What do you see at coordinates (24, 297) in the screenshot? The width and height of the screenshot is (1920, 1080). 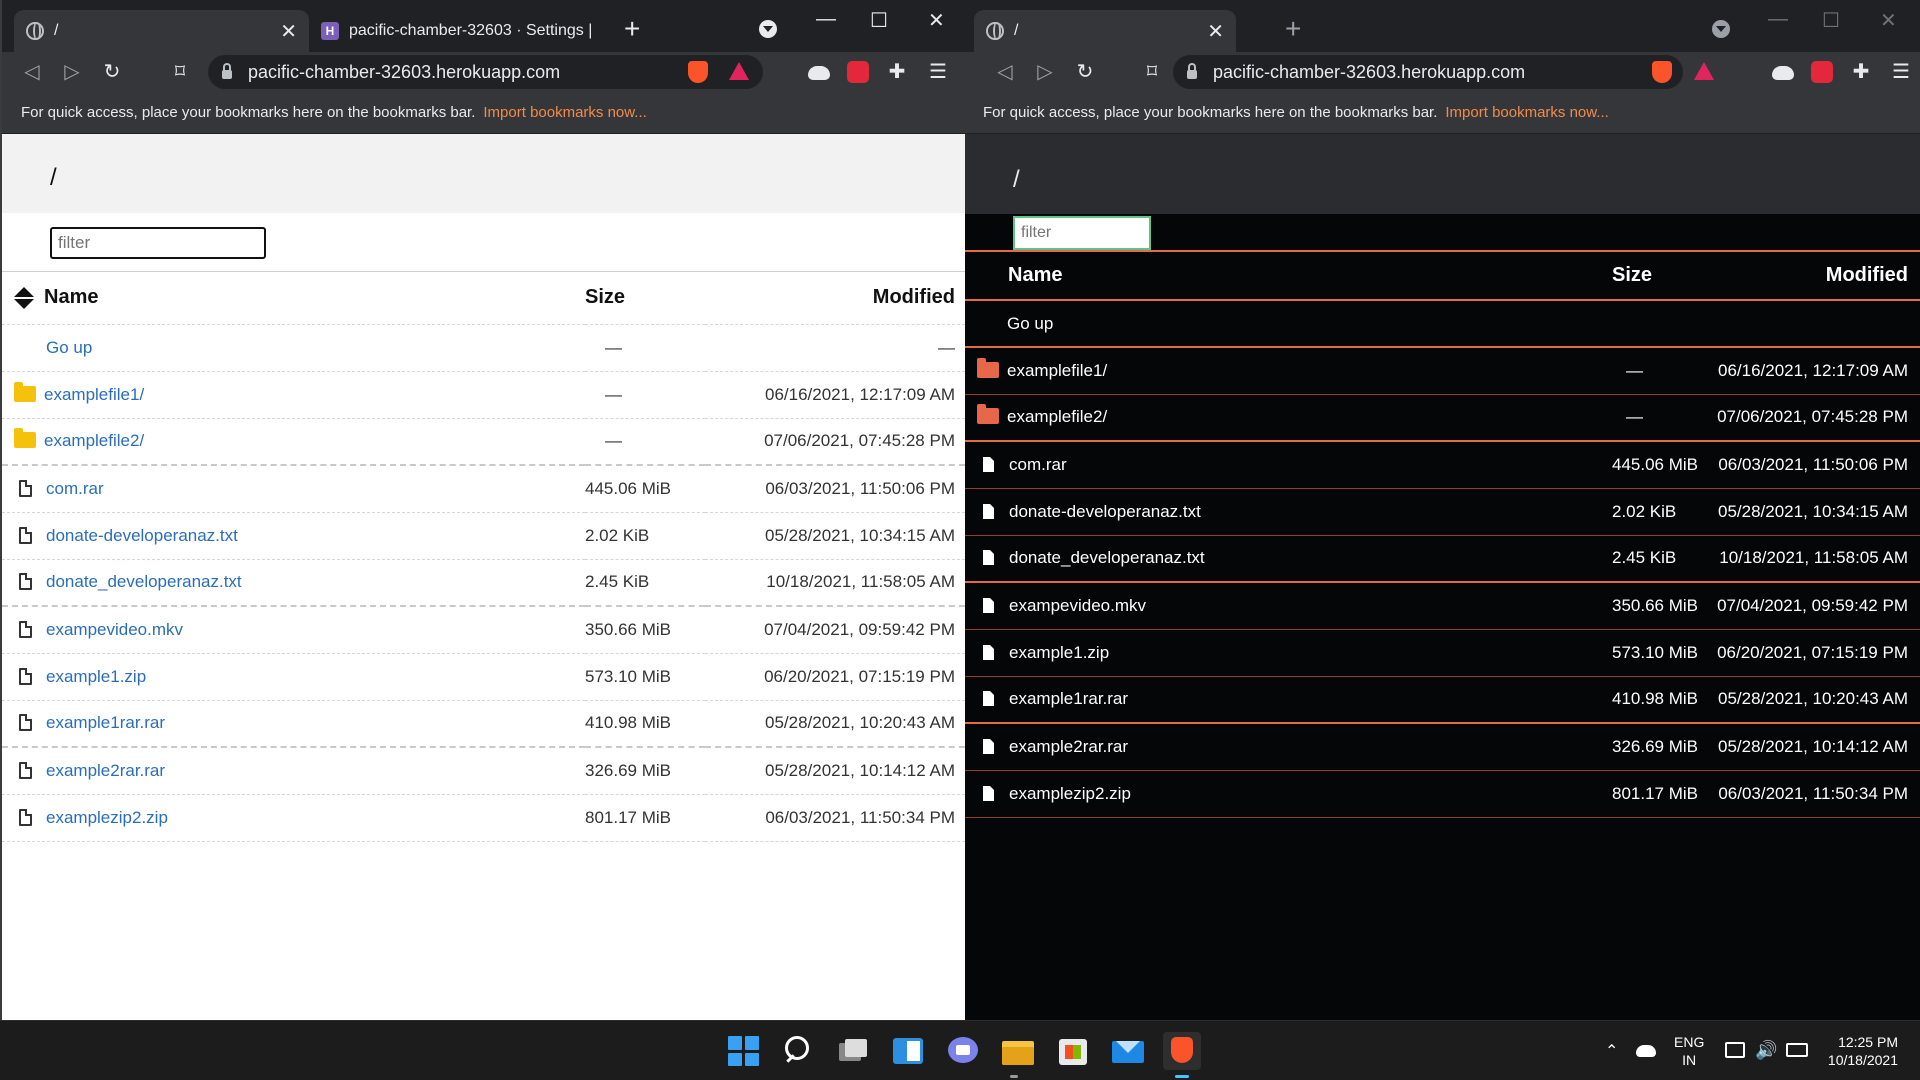 I see `sort-icon` at bounding box center [24, 297].